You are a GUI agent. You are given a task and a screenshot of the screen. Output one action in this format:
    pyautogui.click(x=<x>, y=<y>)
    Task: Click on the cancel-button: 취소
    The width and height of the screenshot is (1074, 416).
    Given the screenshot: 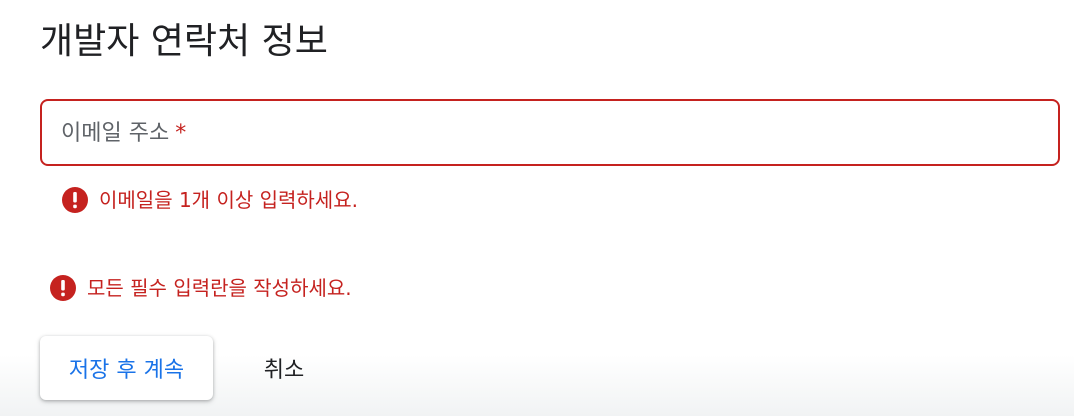 What is the action you would take?
    pyautogui.click(x=284, y=368)
    